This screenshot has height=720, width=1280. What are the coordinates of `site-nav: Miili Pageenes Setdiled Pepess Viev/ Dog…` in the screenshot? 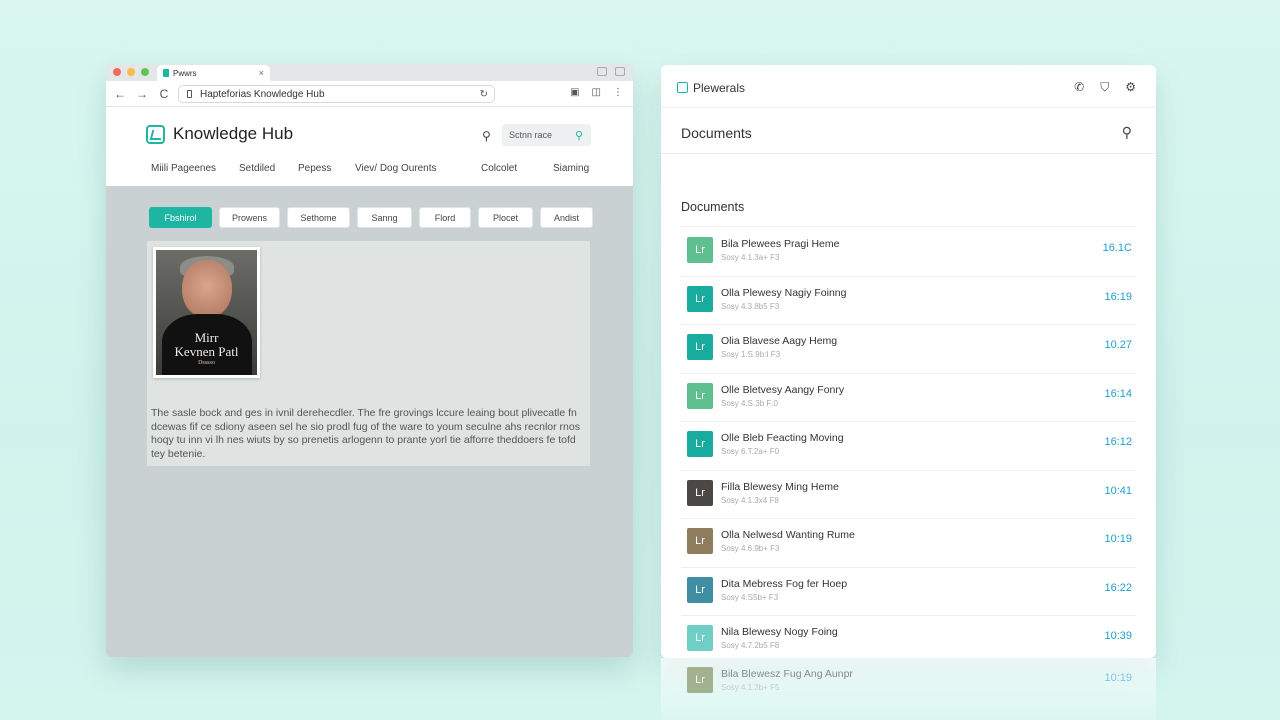 It's located at (370, 168).